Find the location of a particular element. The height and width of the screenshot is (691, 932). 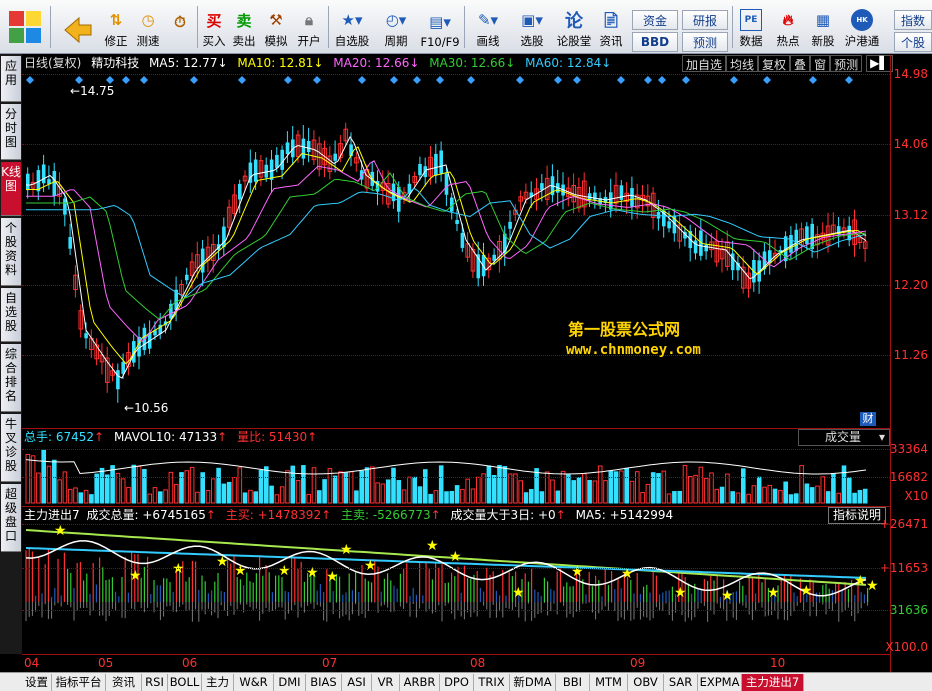

volume-indicator-dropdown: 成交量 ▾ is located at coordinates (844, 437).